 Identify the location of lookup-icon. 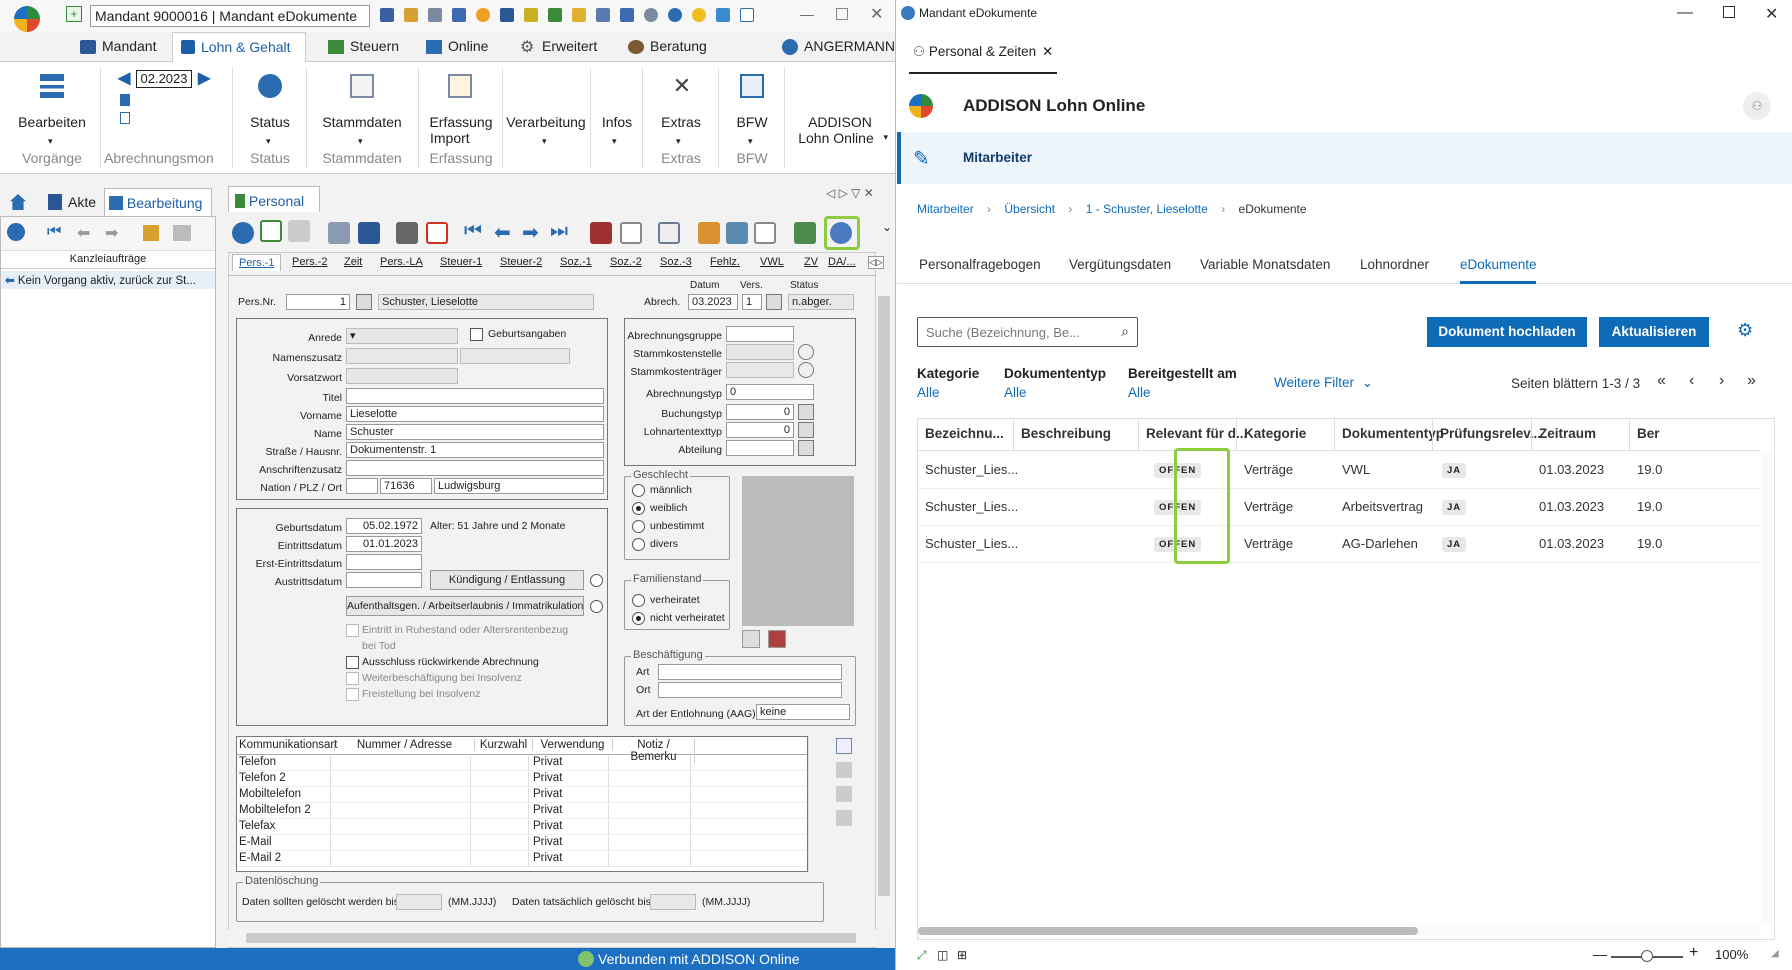
(806, 430).